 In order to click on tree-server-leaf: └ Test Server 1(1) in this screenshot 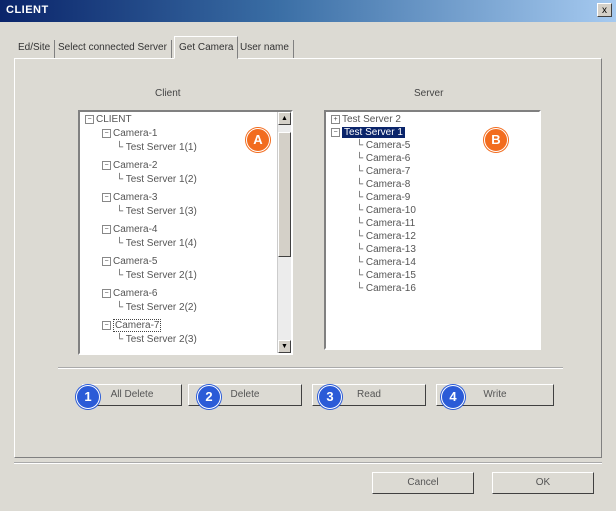, I will do `click(156, 148)`.